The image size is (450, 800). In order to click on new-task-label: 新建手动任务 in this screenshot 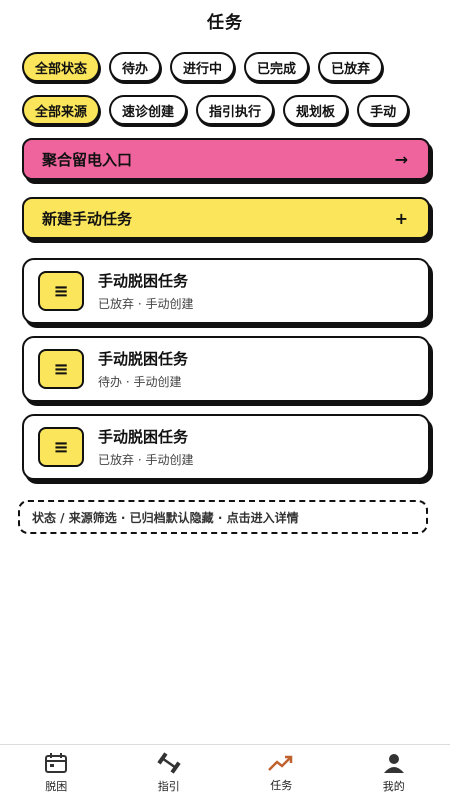, I will do `click(87, 218)`.